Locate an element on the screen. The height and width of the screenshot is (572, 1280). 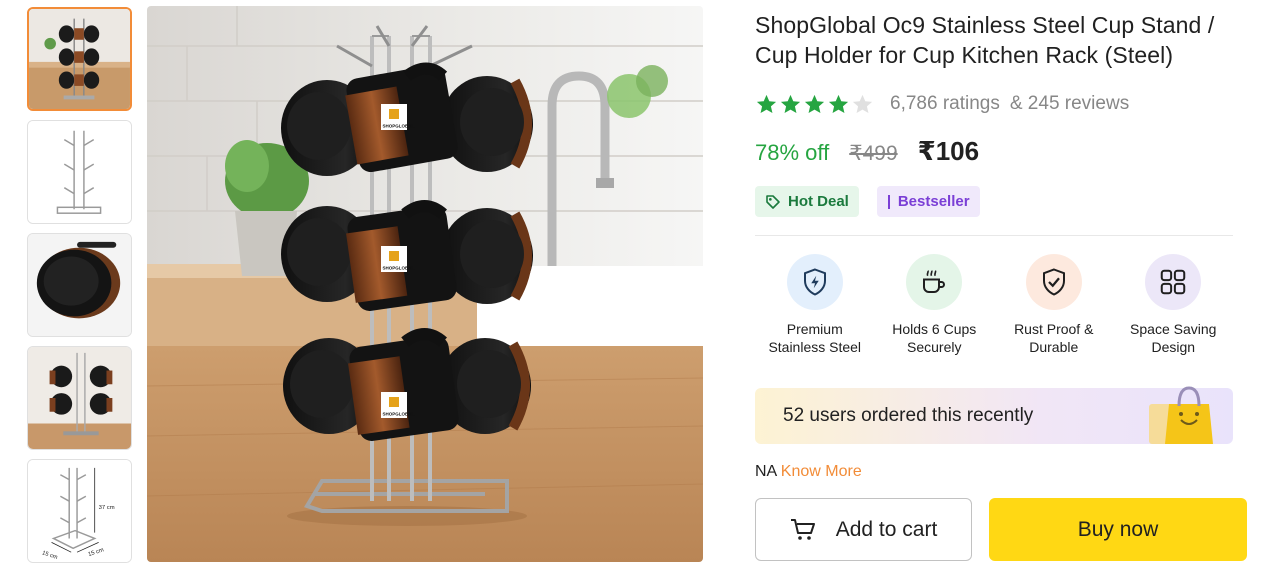
original-price: ₹499 is located at coordinates (873, 153).